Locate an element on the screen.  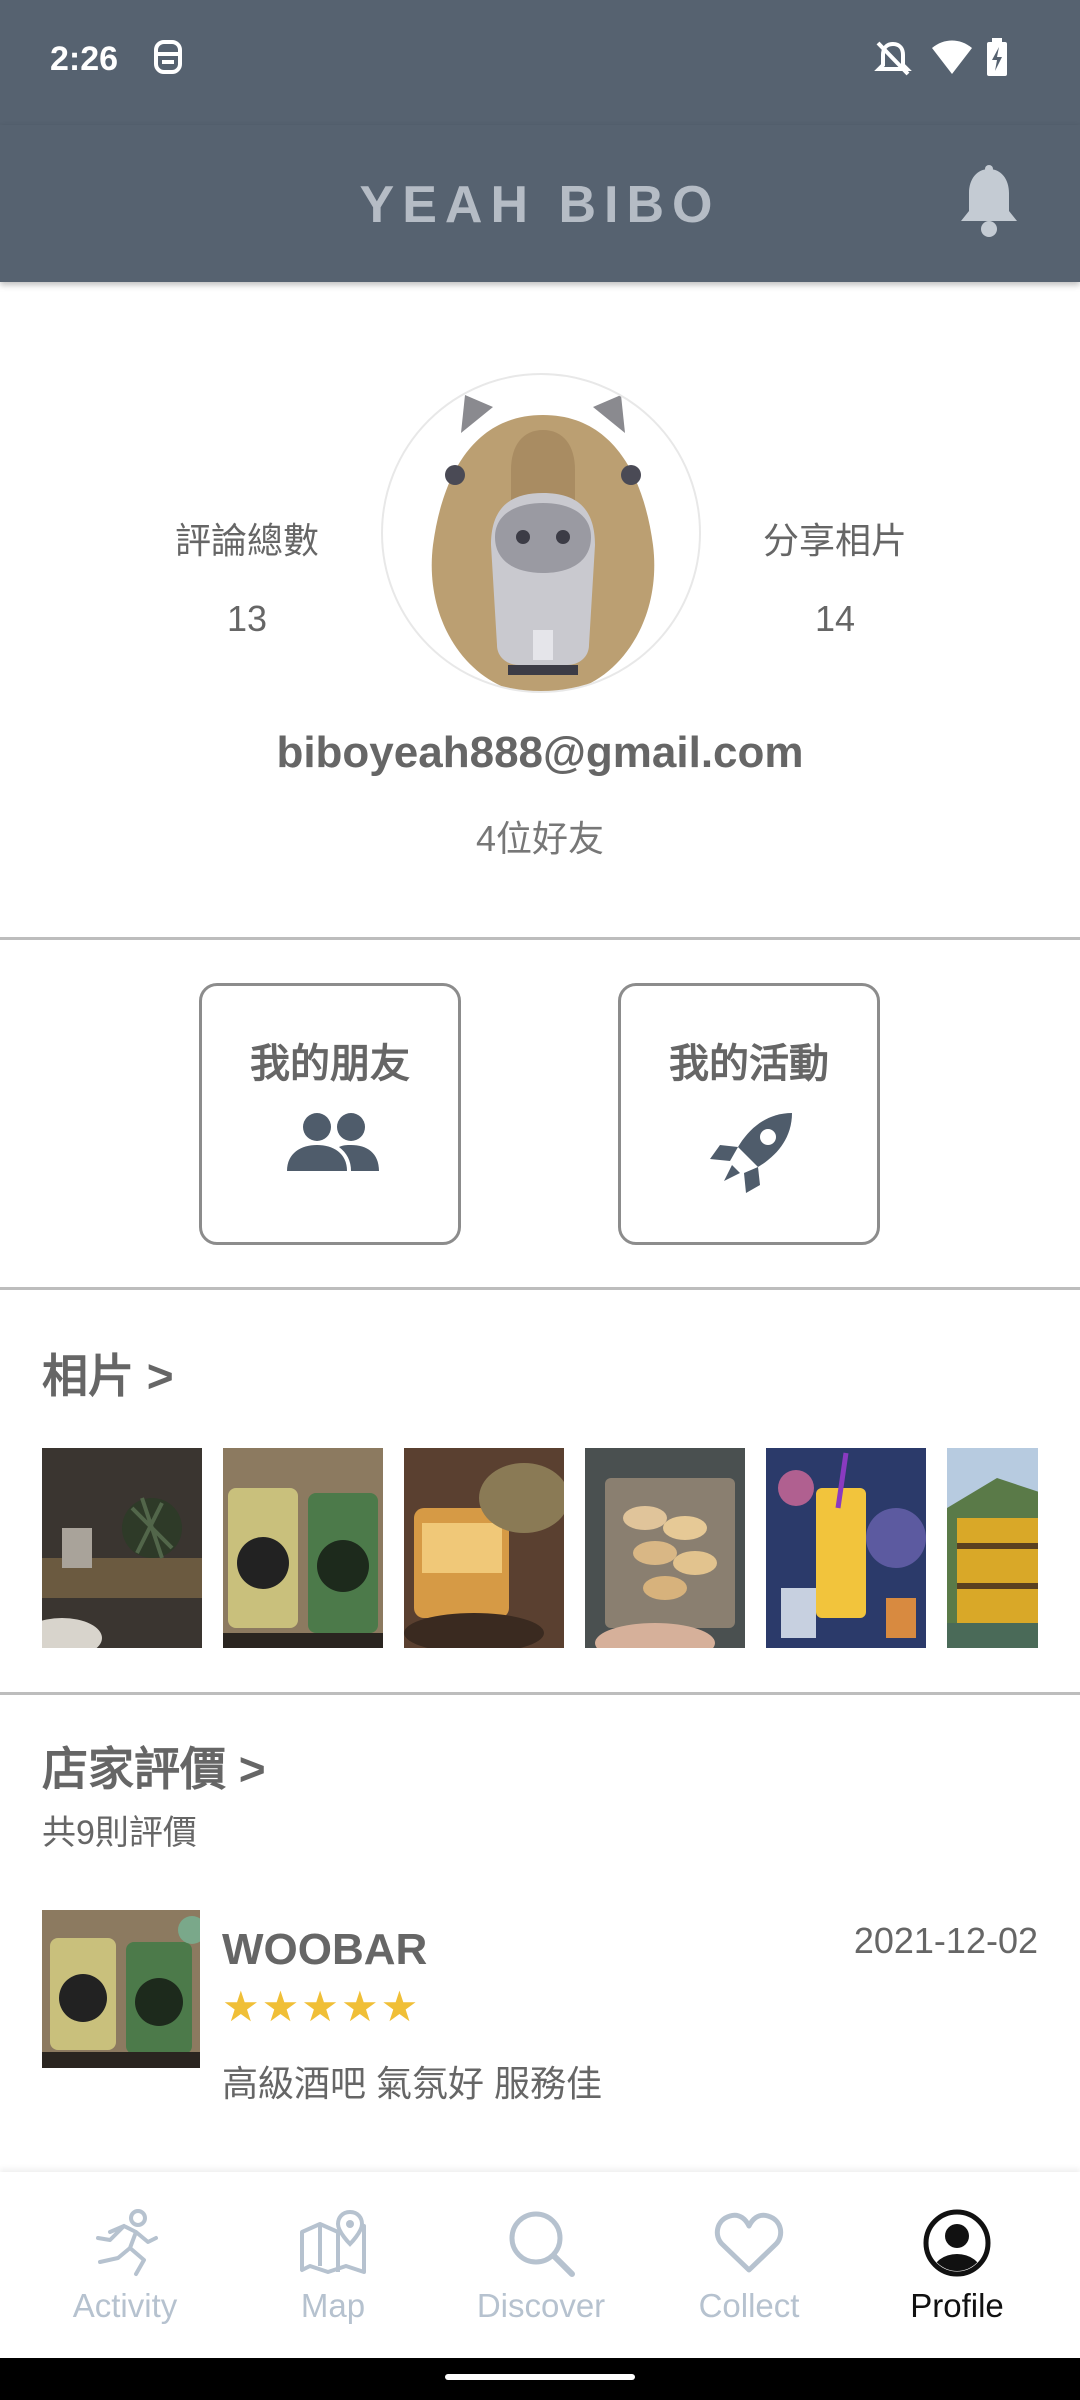
photos-stat: 分享相片 14 is located at coordinates (835, 576).